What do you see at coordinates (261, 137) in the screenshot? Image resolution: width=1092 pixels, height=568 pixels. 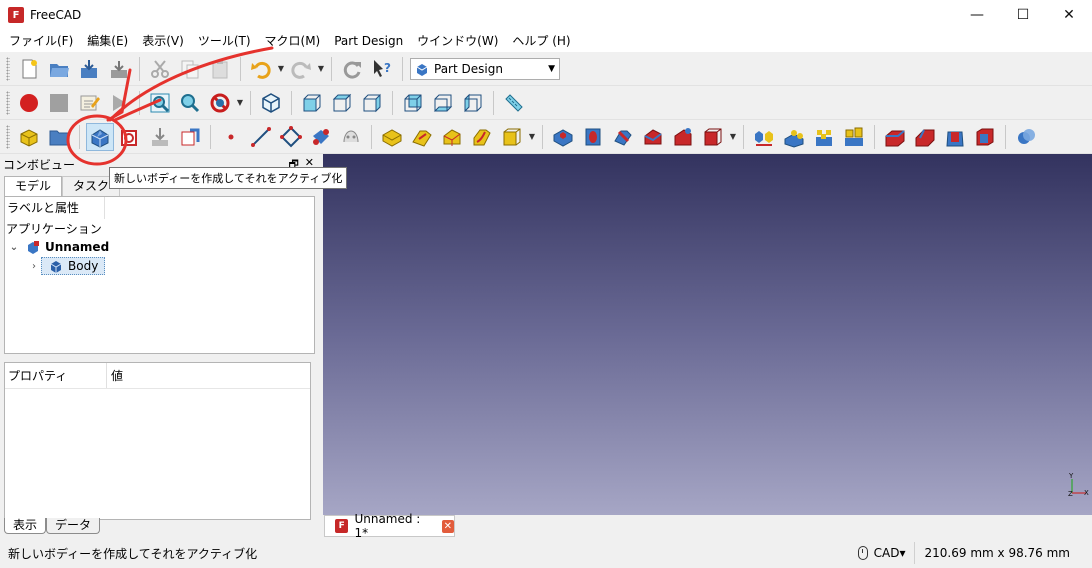 I see `datum-line-button` at bounding box center [261, 137].